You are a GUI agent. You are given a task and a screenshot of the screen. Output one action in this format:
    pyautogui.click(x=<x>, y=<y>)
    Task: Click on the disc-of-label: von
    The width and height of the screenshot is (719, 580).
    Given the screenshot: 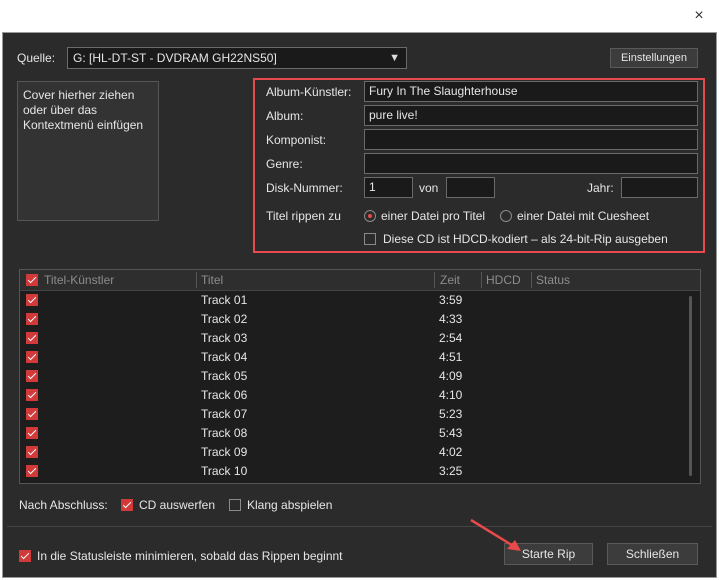 What is the action you would take?
    pyautogui.click(x=429, y=188)
    